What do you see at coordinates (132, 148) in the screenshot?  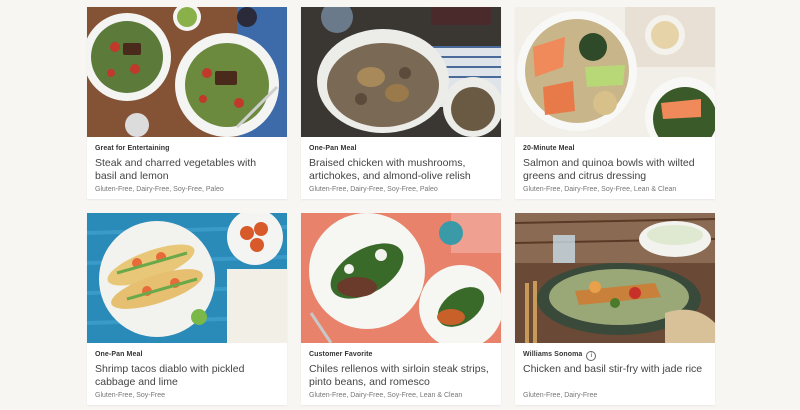 I see `recipe-tag: Great for Entertaining` at bounding box center [132, 148].